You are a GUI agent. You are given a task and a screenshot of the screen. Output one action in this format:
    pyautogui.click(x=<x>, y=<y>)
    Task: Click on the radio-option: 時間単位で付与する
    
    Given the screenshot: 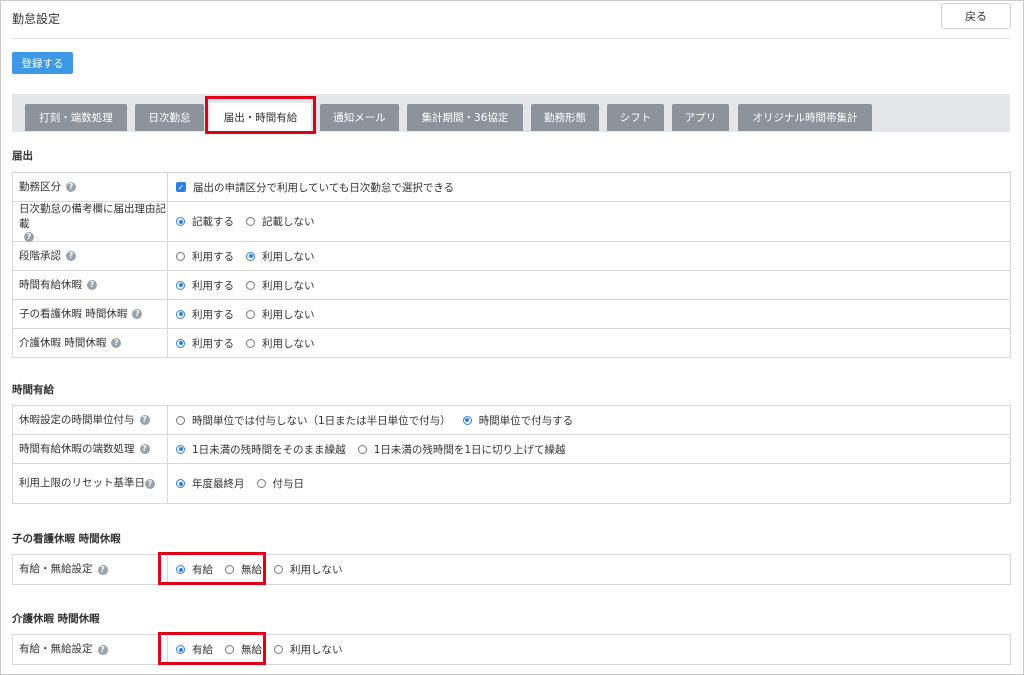 What is the action you would take?
    pyautogui.click(x=517, y=420)
    